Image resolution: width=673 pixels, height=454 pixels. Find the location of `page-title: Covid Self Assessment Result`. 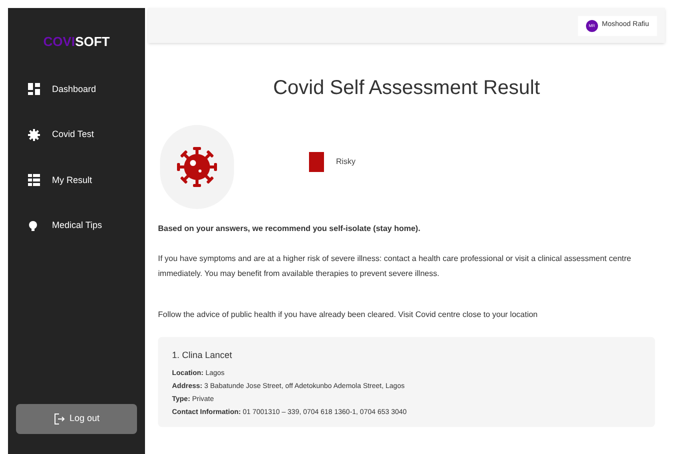

page-title: Covid Self Assessment Result is located at coordinates (406, 88).